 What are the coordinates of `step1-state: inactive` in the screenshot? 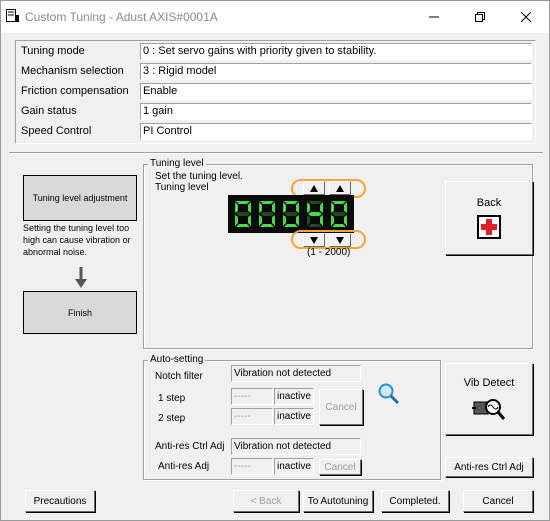 It's located at (294, 396).